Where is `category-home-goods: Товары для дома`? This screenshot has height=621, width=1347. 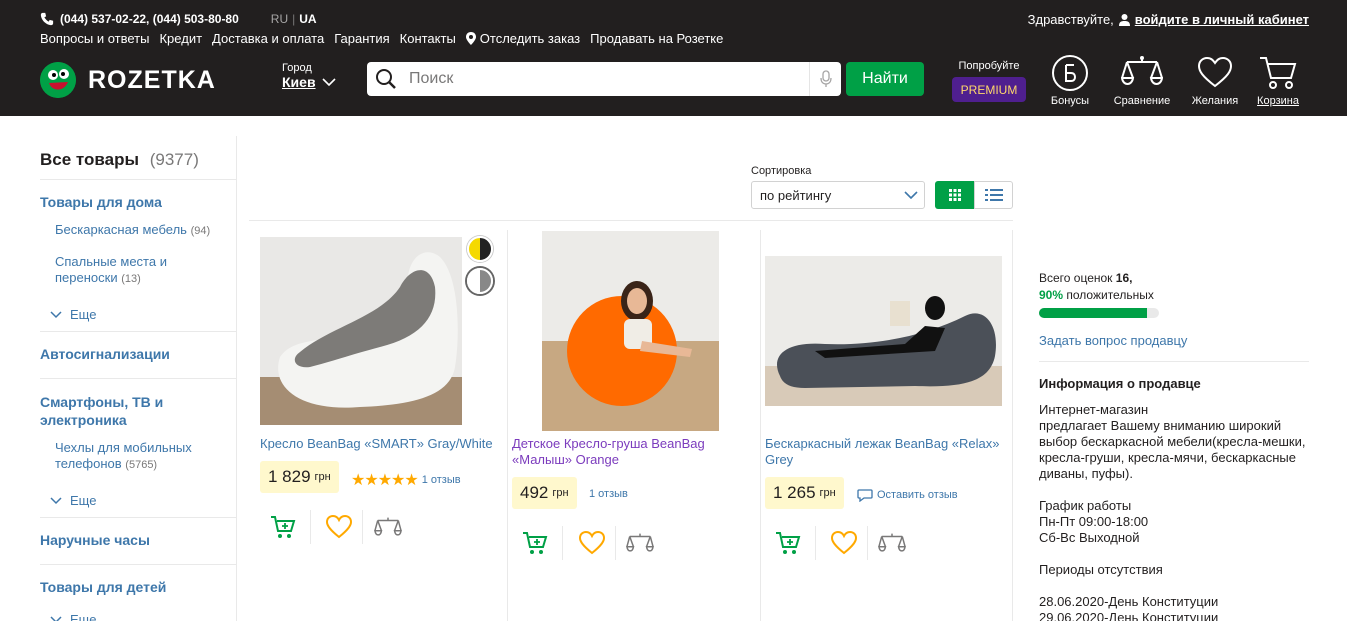
category-home-goods: Товары для дома is located at coordinates (101, 202).